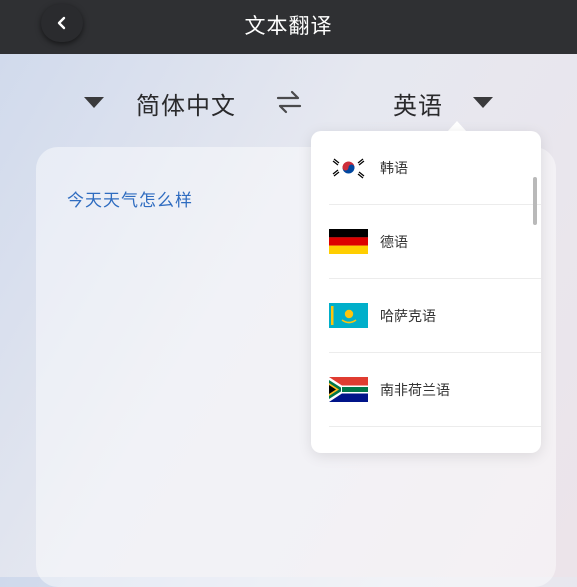 This screenshot has width=577, height=587. Describe the element at coordinates (415, 391) in the screenshot. I see `language-option-label: 南非荷兰语` at that location.